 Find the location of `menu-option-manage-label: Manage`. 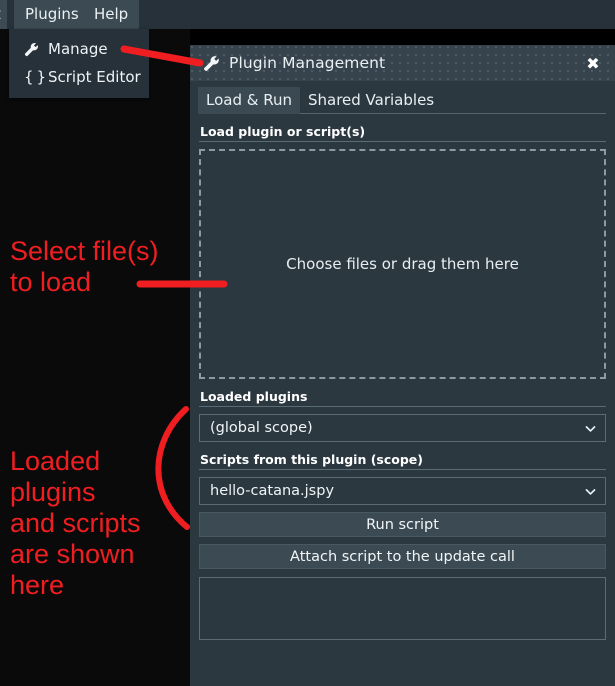

menu-option-manage-label: Manage is located at coordinates (78, 49).